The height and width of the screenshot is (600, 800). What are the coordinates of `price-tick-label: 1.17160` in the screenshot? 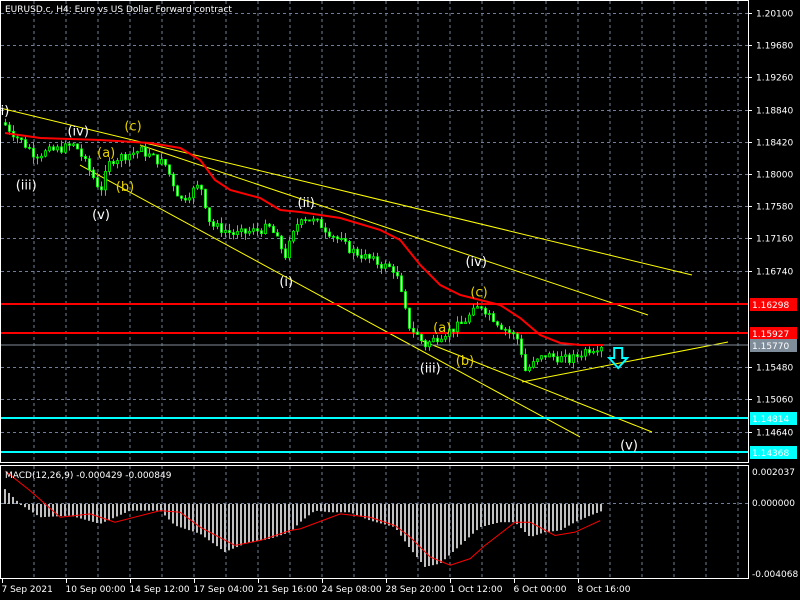 It's located at (774, 240).